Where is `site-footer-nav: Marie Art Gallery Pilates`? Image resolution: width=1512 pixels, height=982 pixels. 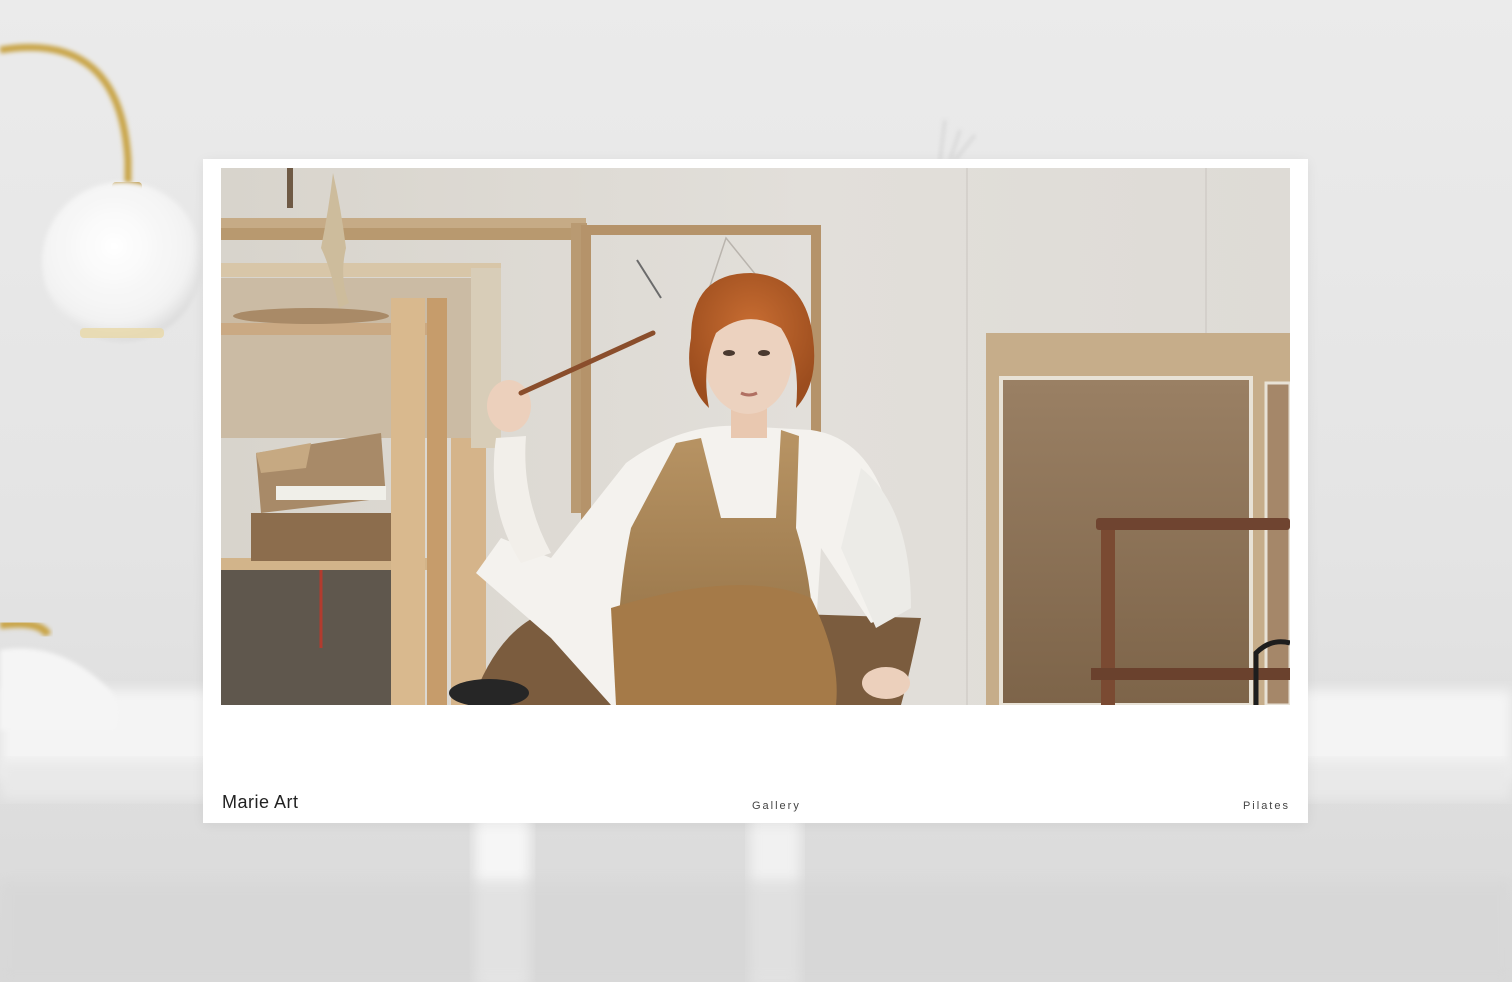
site-footer-nav: Marie Art Gallery Pilates is located at coordinates (755, 803).